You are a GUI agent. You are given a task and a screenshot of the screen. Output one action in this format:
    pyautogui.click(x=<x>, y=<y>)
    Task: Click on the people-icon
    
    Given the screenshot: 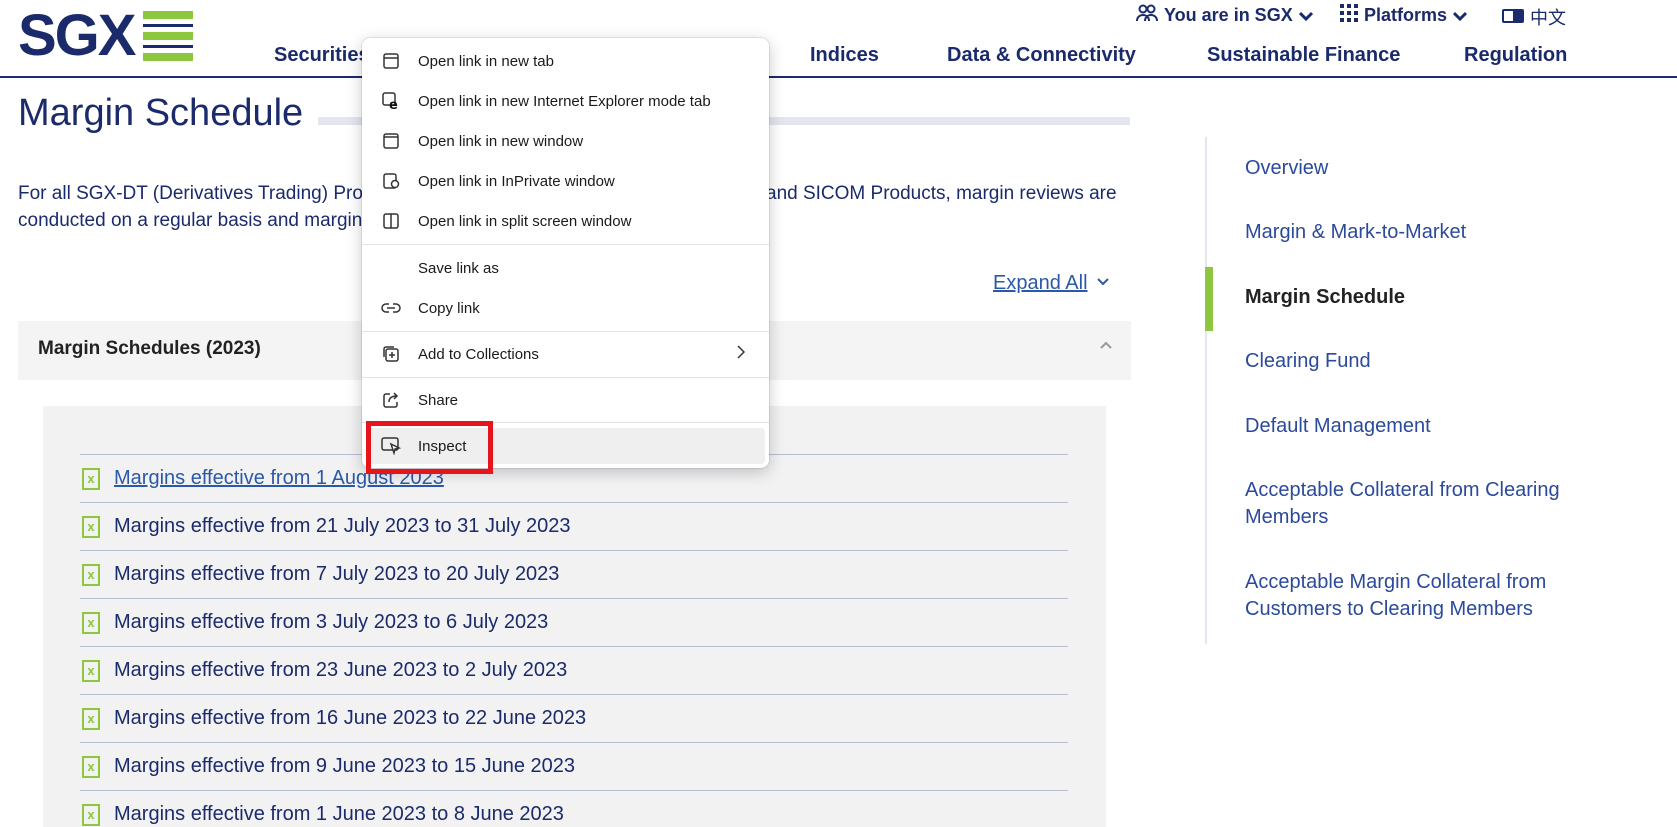 What is the action you would take?
    pyautogui.click(x=1147, y=15)
    